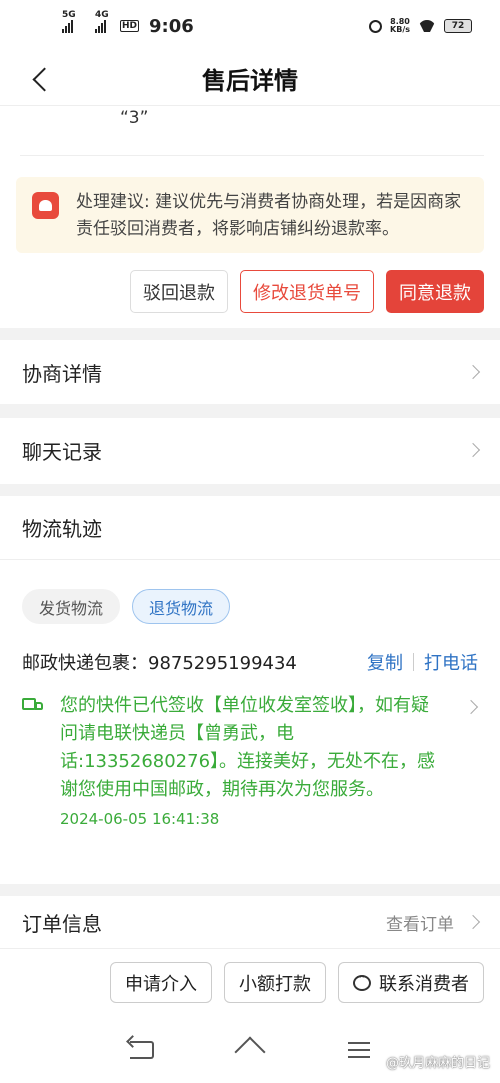 The height and width of the screenshot is (1083, 500). Describe the element at coordinates (102, 21) in the screenshot. I see `signal-4g-icon: 4G` at that location.